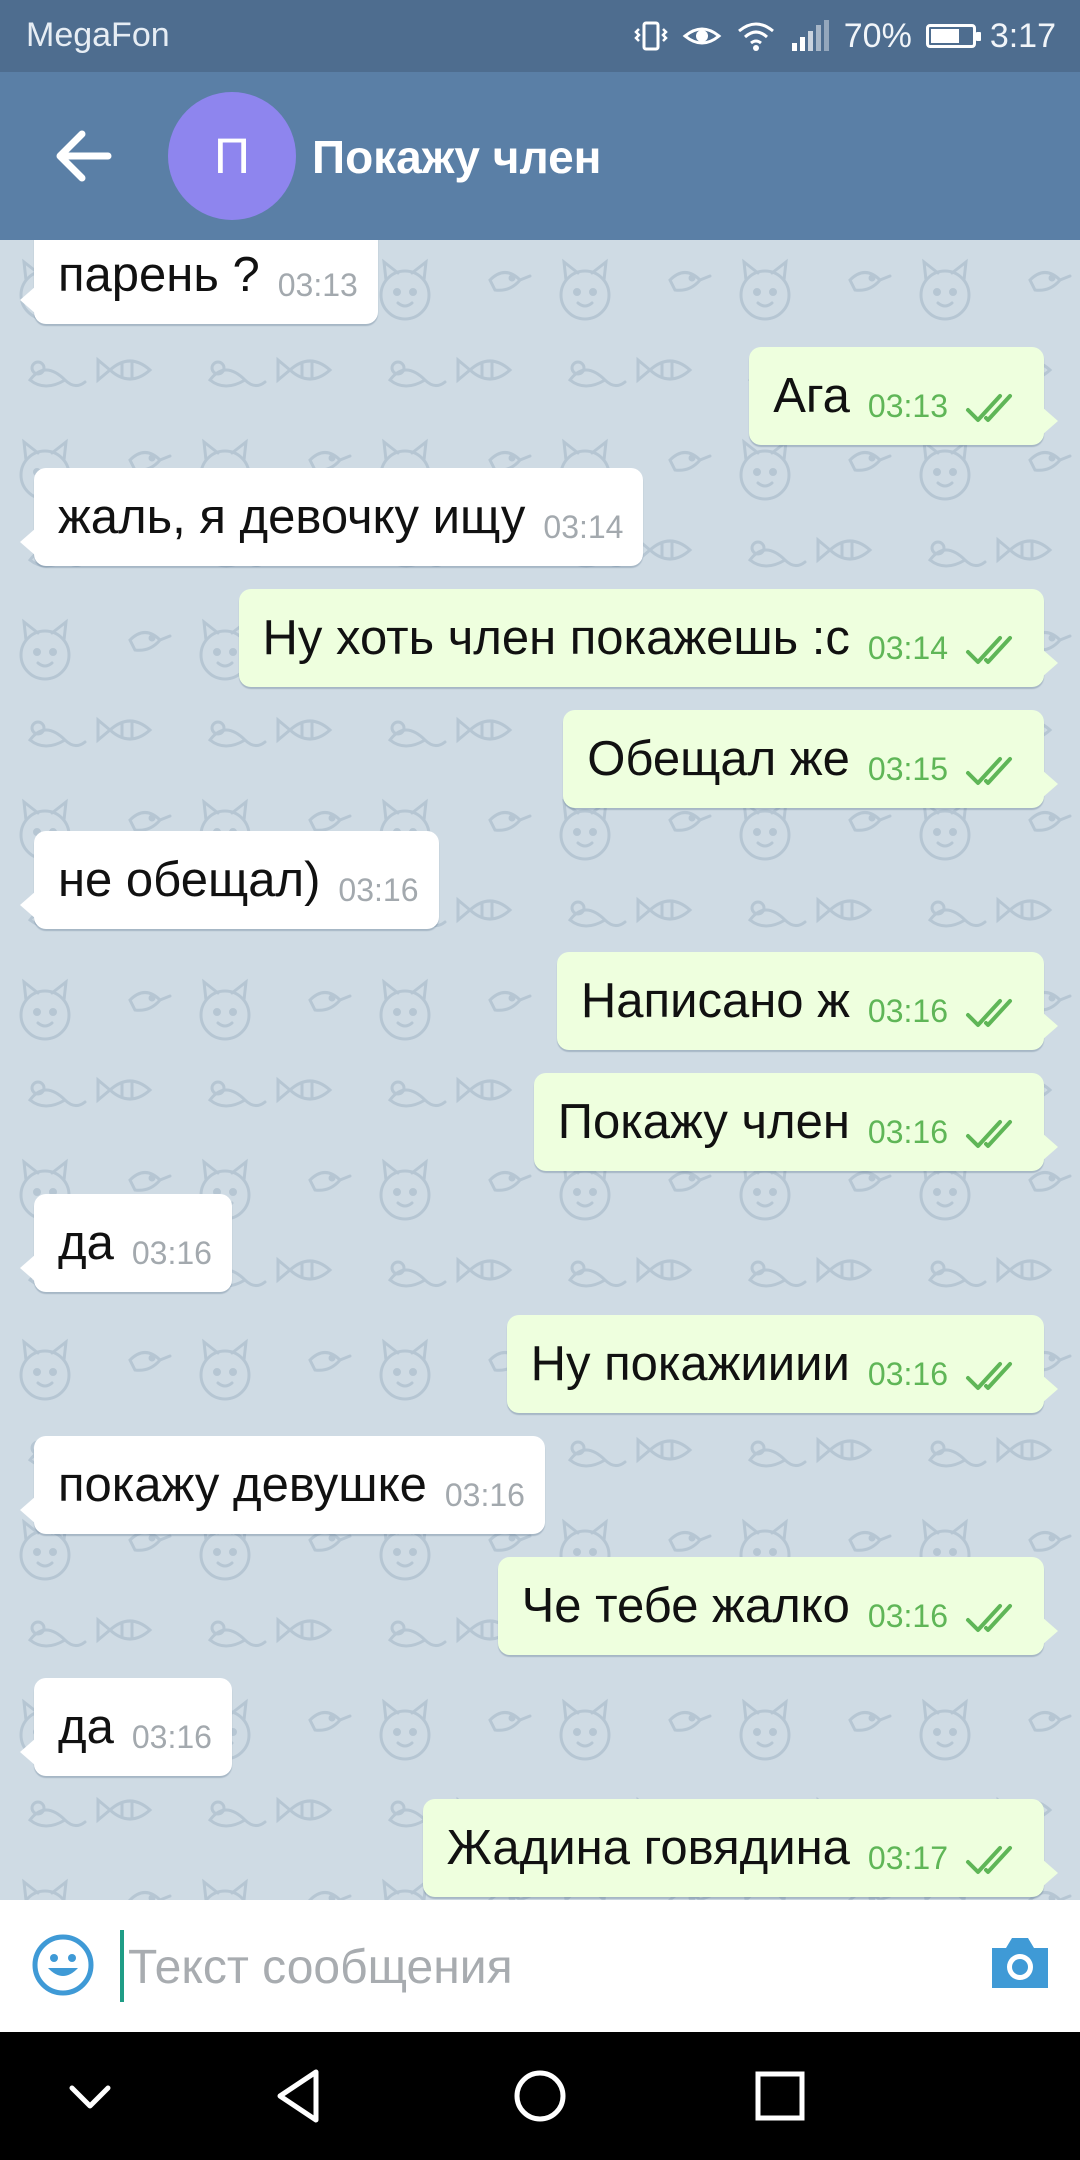 This screenshot has width=1080, height=2160. What do you see at coordinates (702, 36) in the screenshot?
I see `eye-icon` at bounding box center [702, 36].